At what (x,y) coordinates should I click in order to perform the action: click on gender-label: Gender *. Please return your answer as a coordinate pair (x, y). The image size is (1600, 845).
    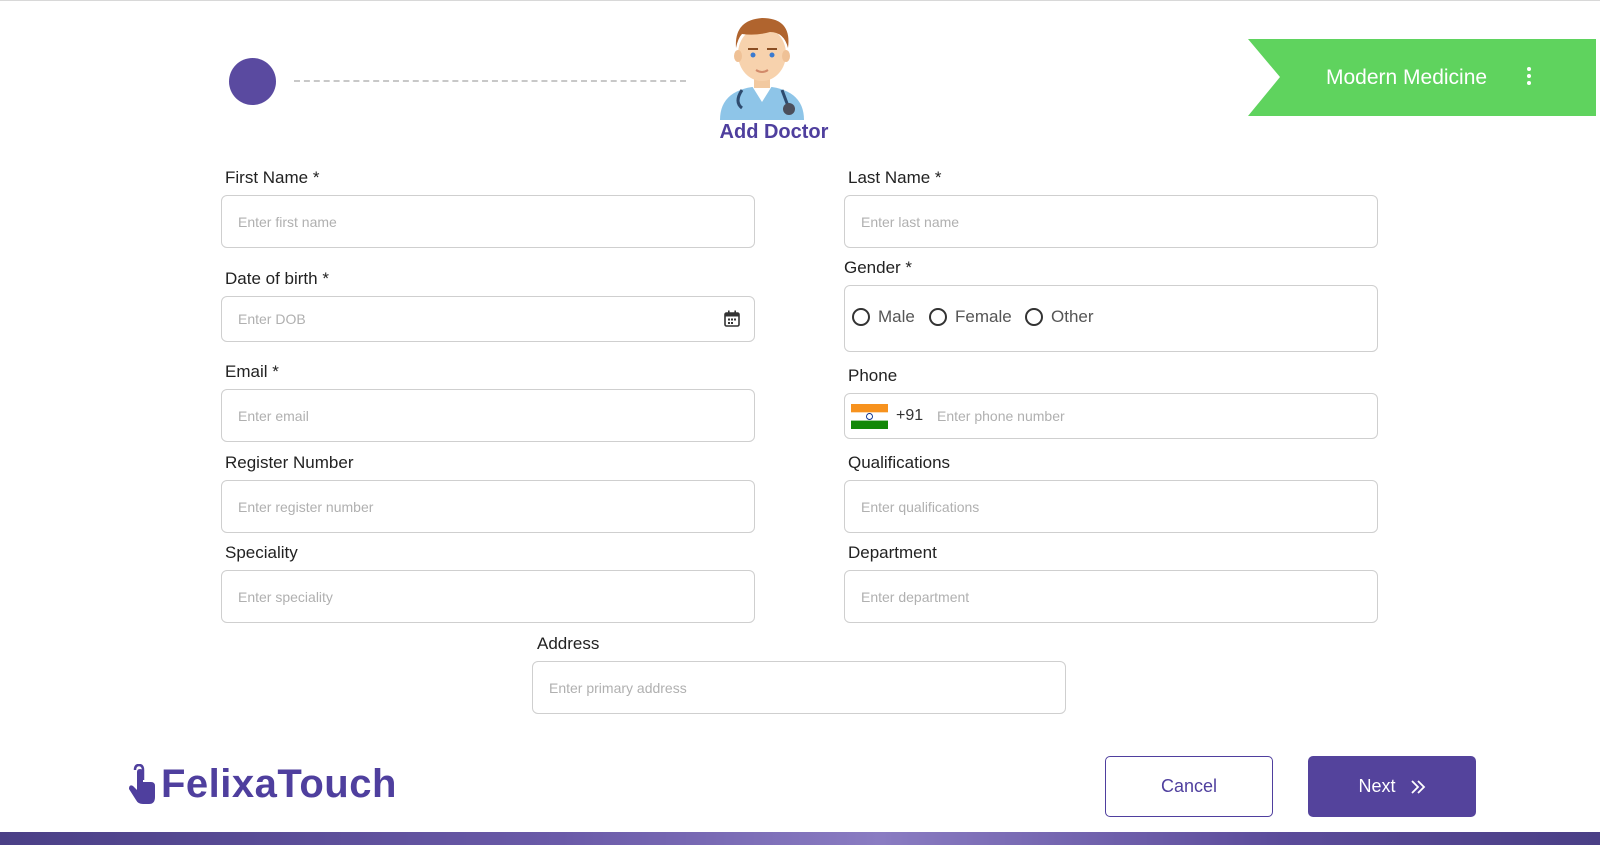
    Looking at the image, I should click on (878, 267).